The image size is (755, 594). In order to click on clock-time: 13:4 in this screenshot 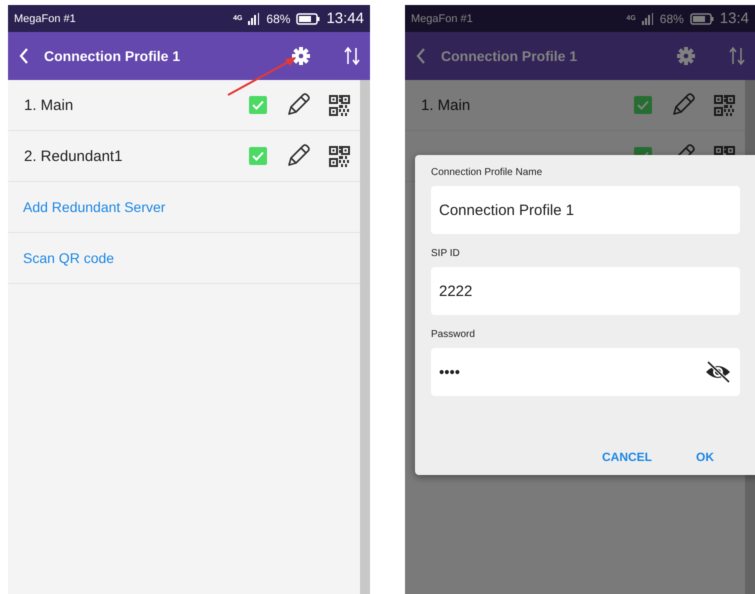, I will do `click(734, 18)`.